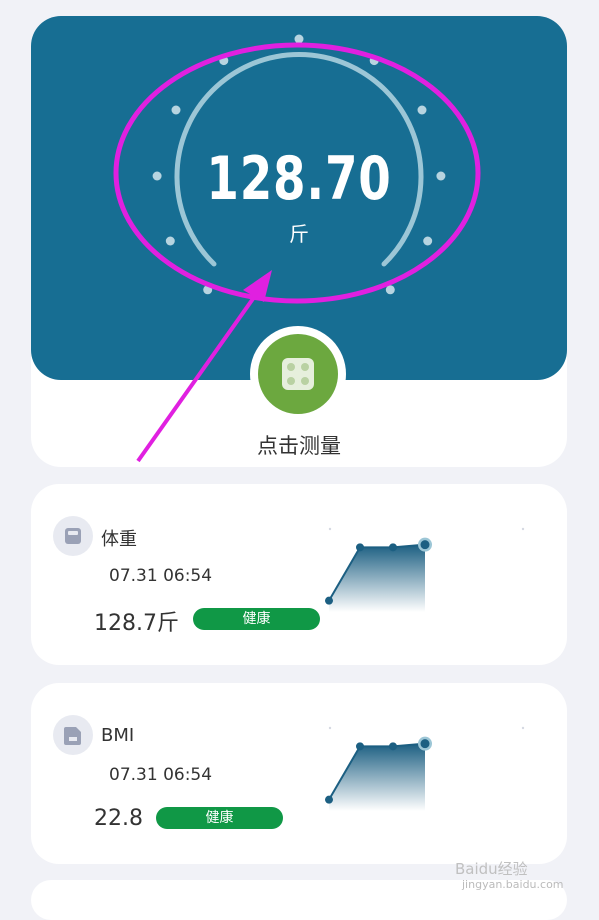 The width and height of the screenshot is (599, 920). I want to click on weight-icon, so click(73, 536).